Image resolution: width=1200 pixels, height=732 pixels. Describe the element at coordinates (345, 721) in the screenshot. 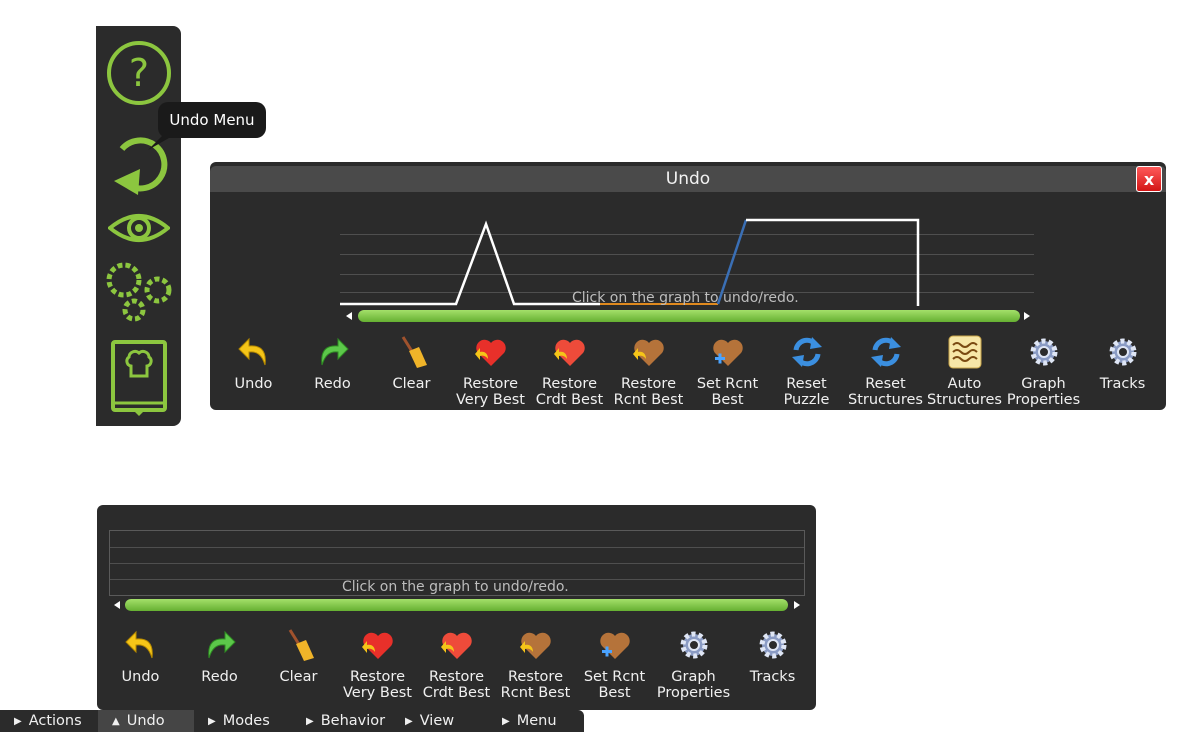

I see `menu-behavior: ▶ Behavior` at that location.